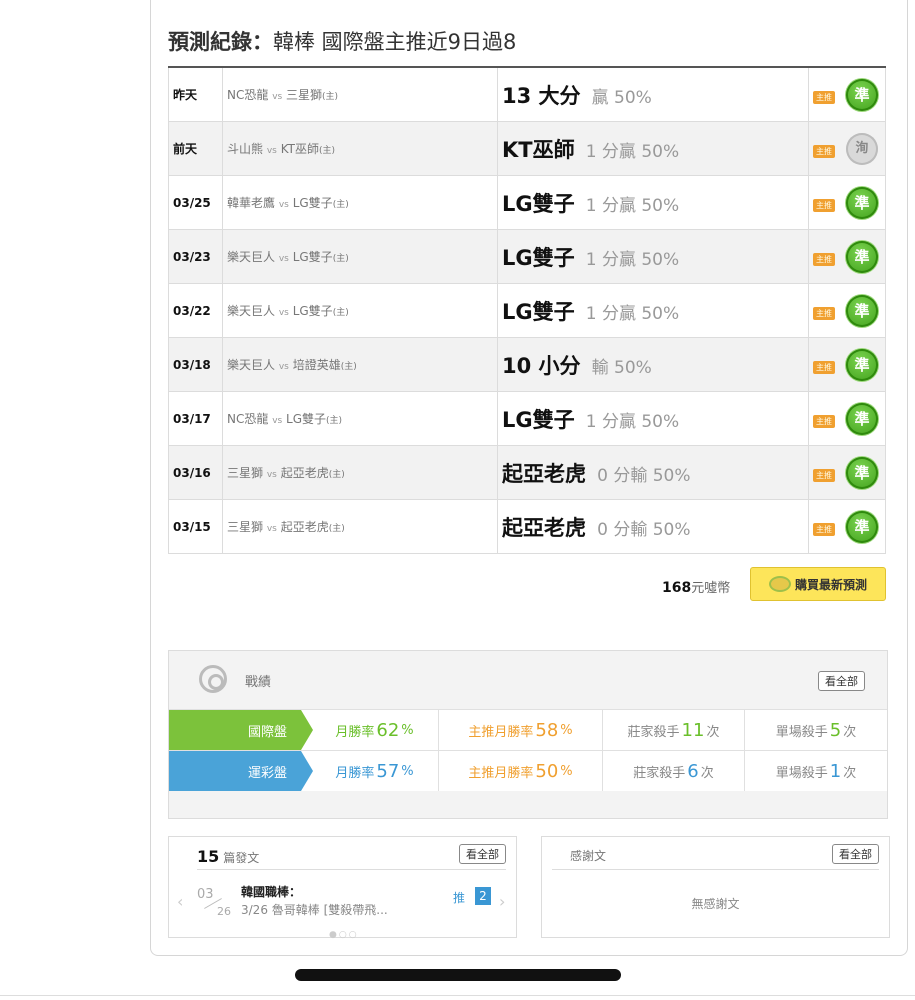 The image size is (915, 1000). I want to click on record-row: 03/15 三星獅 vs 起亞老虎(主) 起亞老虎 0 分輸 50% 主推 準, so click(527, 526).